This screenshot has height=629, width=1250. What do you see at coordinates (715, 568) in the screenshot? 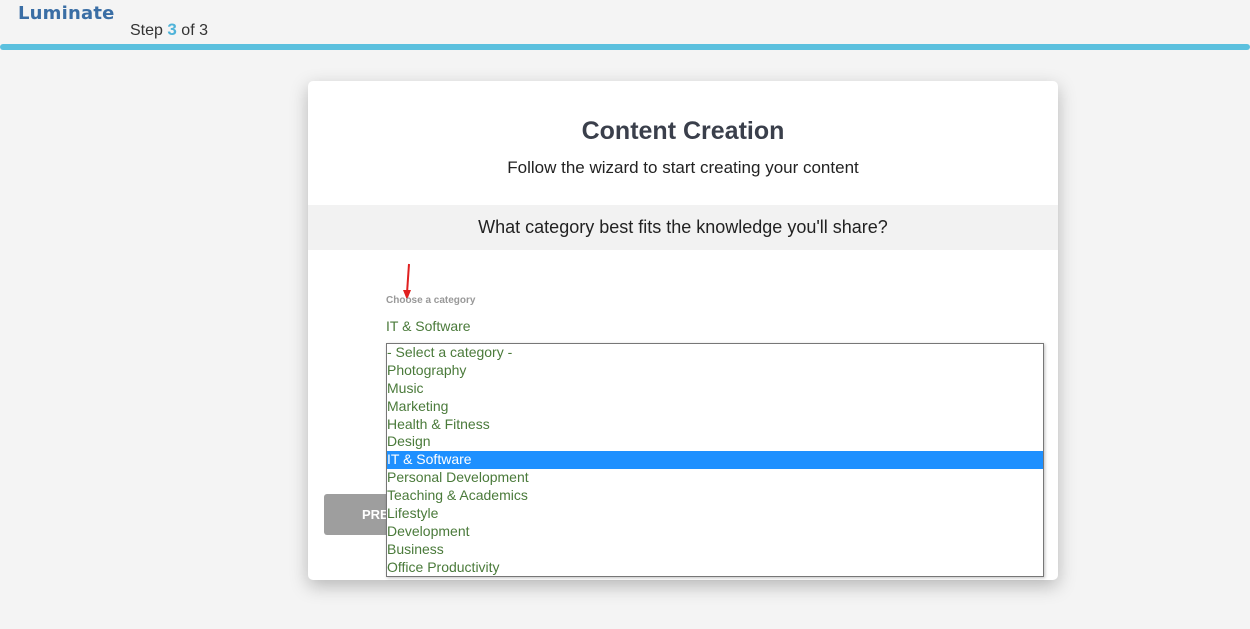
I see `dropdown-option: Office Productivity` at bounding box center [715, 568].